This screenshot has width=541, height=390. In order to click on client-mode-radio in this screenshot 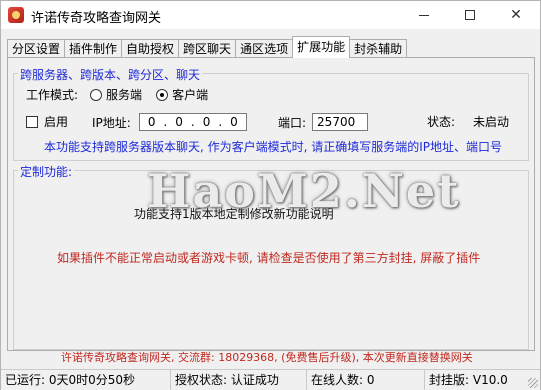, I will do `click(162, 94)`.